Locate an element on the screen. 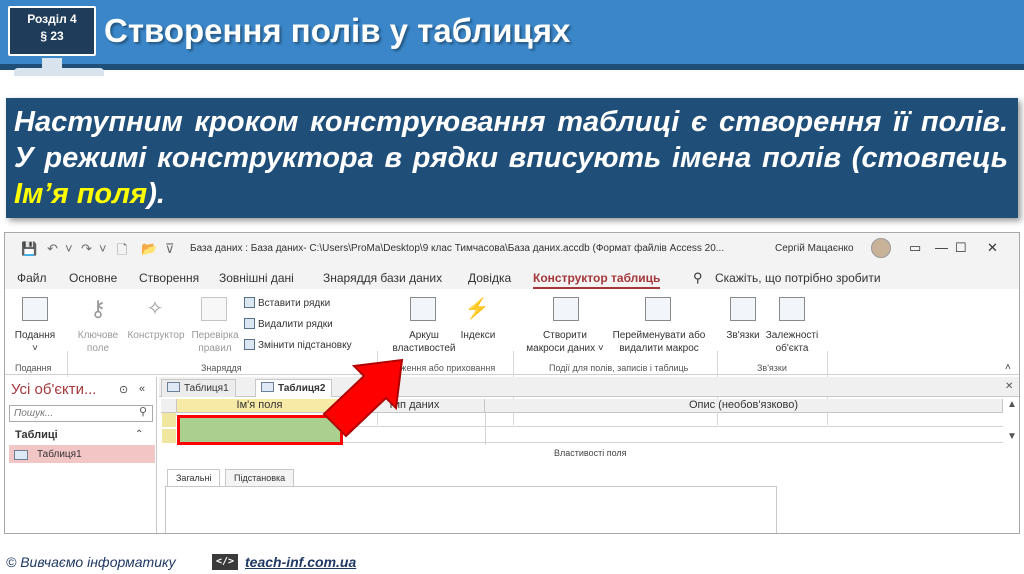  object-dependencies-icon is located at coordinates (792, 309).